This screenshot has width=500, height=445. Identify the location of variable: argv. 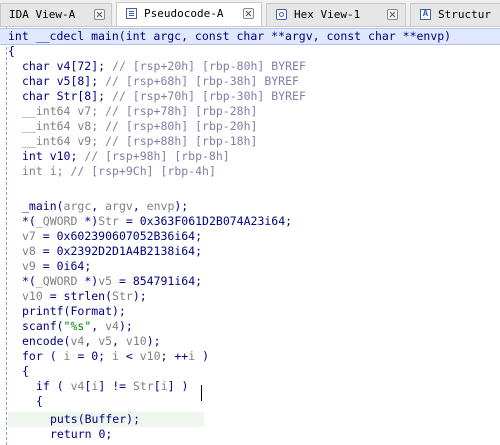
(119, 206).